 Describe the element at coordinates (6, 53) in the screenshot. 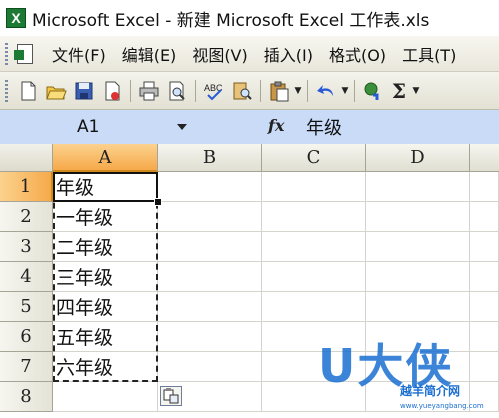

I see `menu-bar-grip` at that location.